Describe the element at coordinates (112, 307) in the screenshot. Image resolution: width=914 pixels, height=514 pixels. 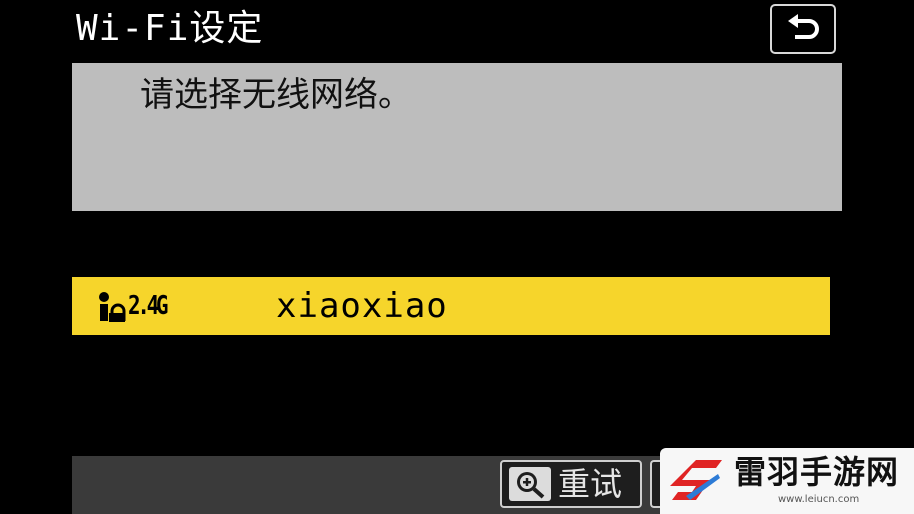
I see `wifi-signal-icon` at that location.